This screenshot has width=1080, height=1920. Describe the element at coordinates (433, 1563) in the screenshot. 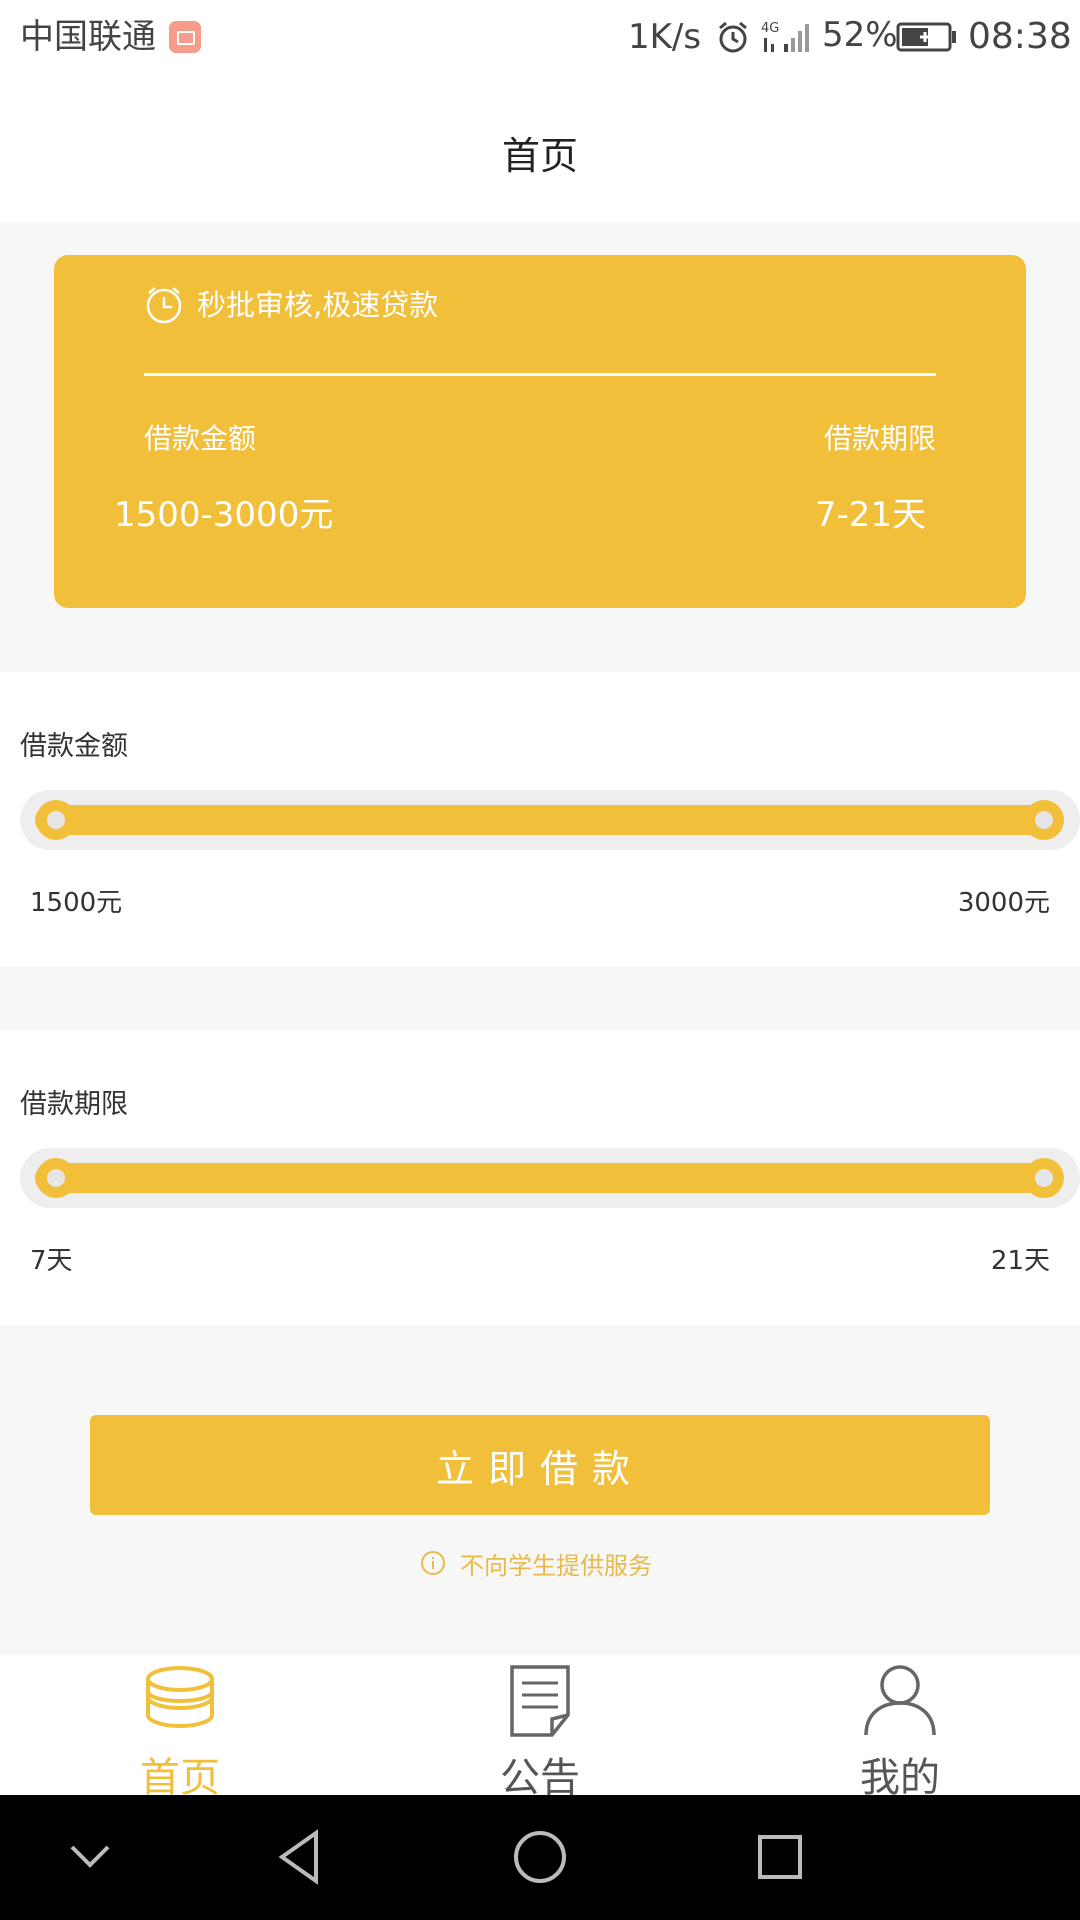

I see `info-icon` at that location.